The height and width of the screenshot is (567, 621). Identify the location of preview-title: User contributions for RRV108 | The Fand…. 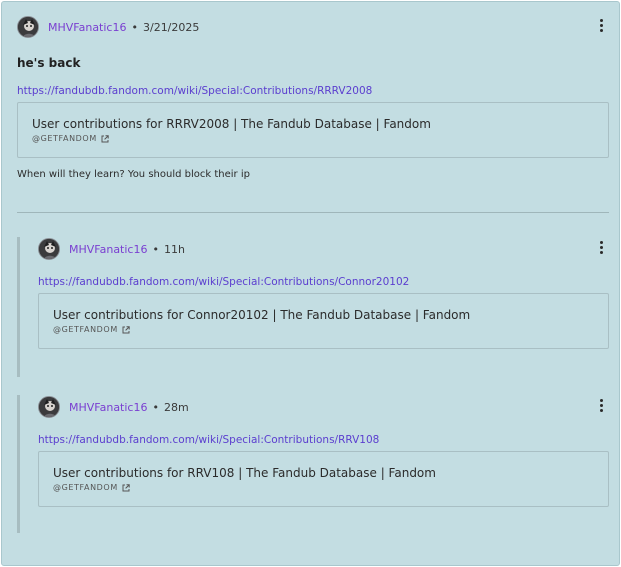
(244, 473).